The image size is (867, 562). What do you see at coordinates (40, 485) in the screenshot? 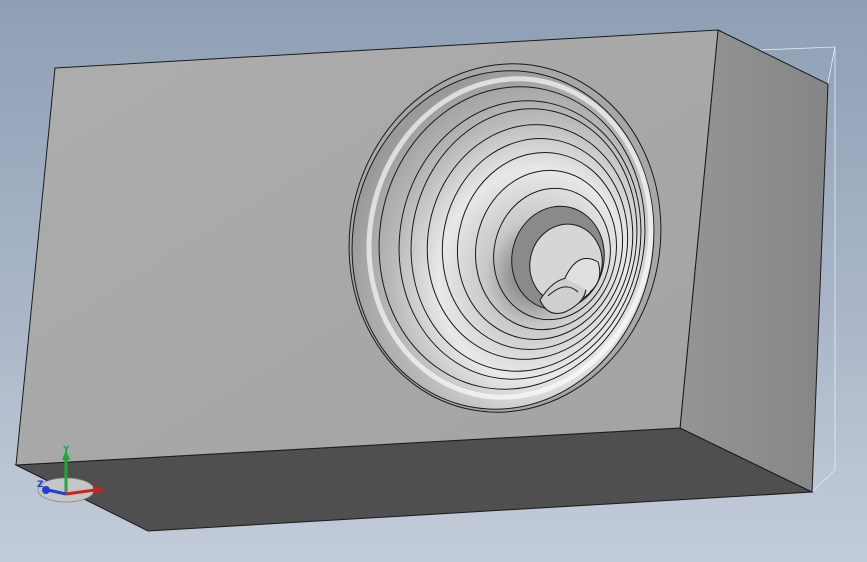
I see `z-axis-label: Z` at bounding box center [40, 485].